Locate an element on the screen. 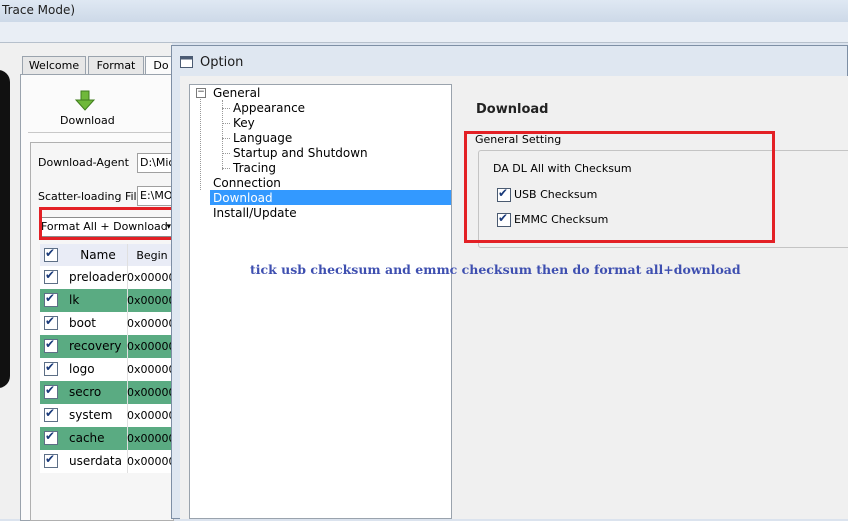 Image resolution: width=848 pixels, height=521 pixels. highlight-box-checksum is located at coordinates (619, 187).